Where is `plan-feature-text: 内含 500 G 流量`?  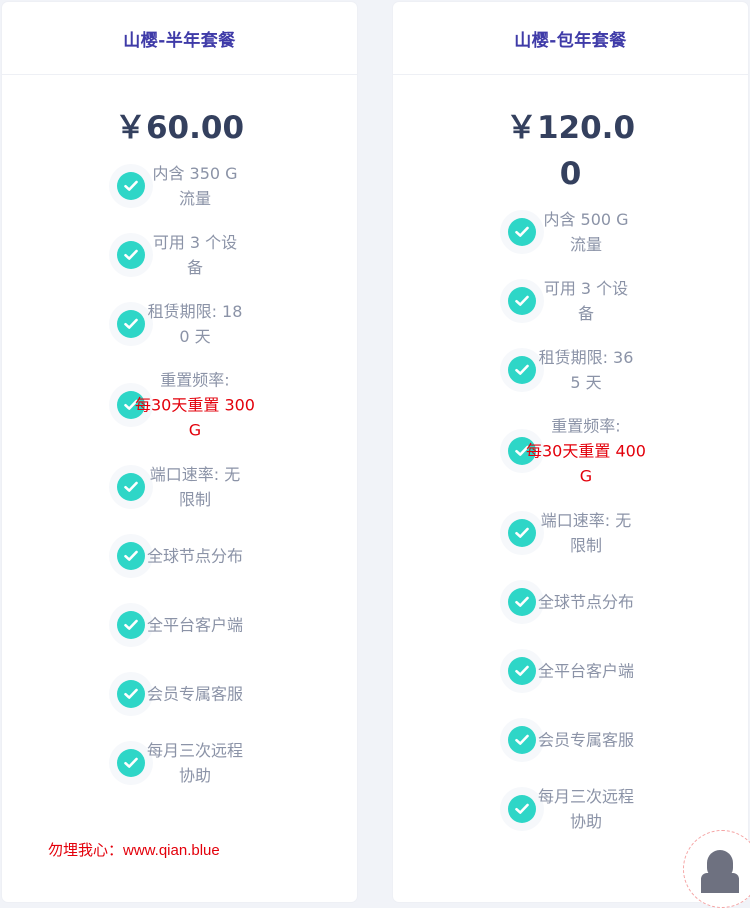
plan-feature-text: 内含 500 G 流量 is located at coordinates (586, 232).